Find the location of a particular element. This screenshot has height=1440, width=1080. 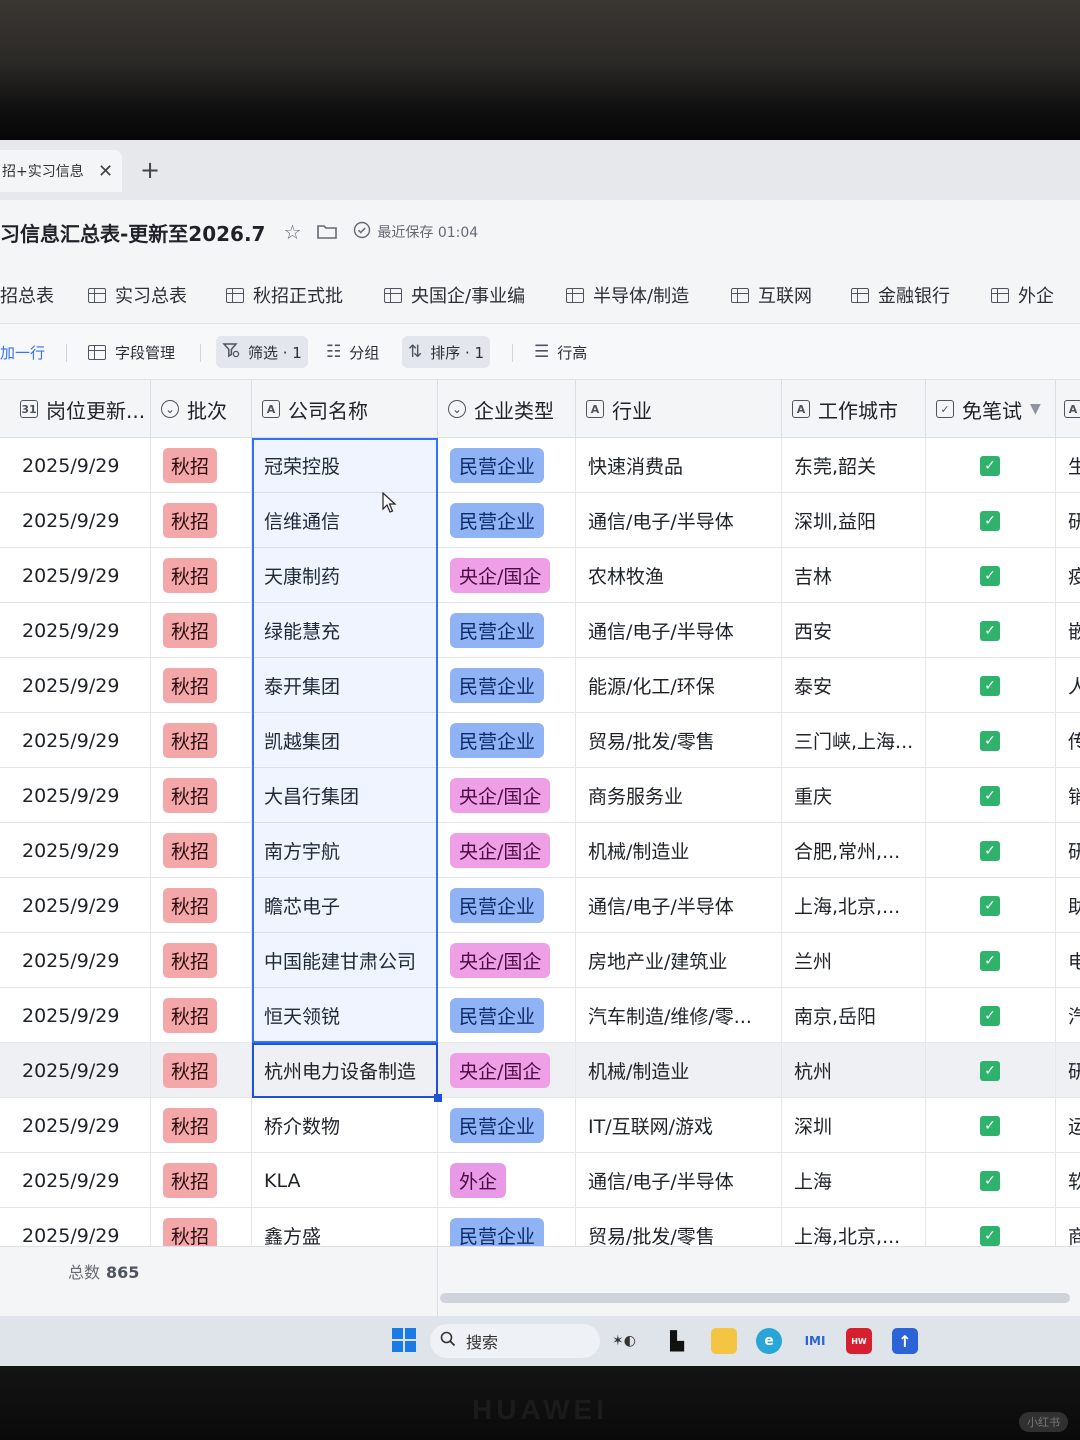

cell-city: 泰安 is located at coordinates (854, 685).